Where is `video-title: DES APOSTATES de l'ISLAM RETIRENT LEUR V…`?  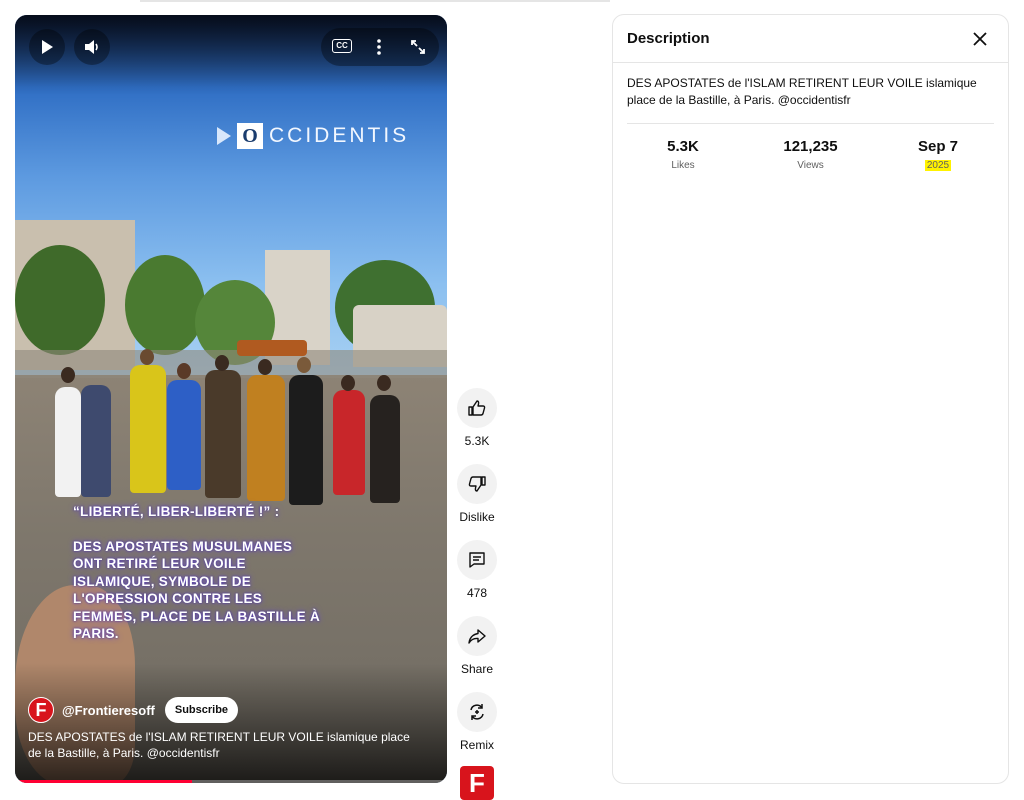 video-title: DES APOSTATES de l'ISLAM RETIRENT LEUR V… is located at coordinates (225, 745).